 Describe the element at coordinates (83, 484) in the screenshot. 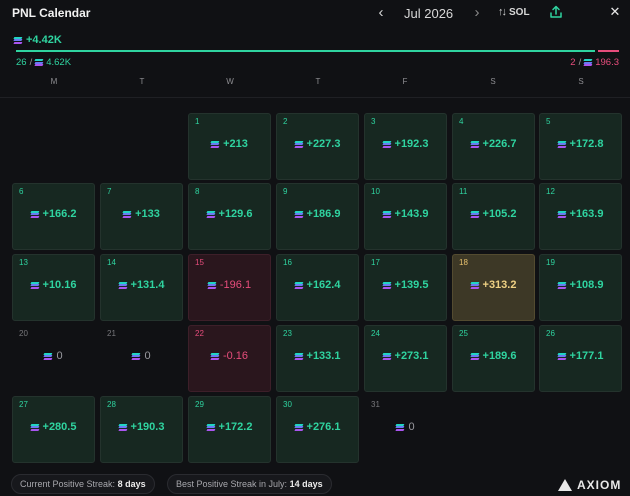

I see `current-streak-badge: Current Positive Streak: 8 days` at that location.